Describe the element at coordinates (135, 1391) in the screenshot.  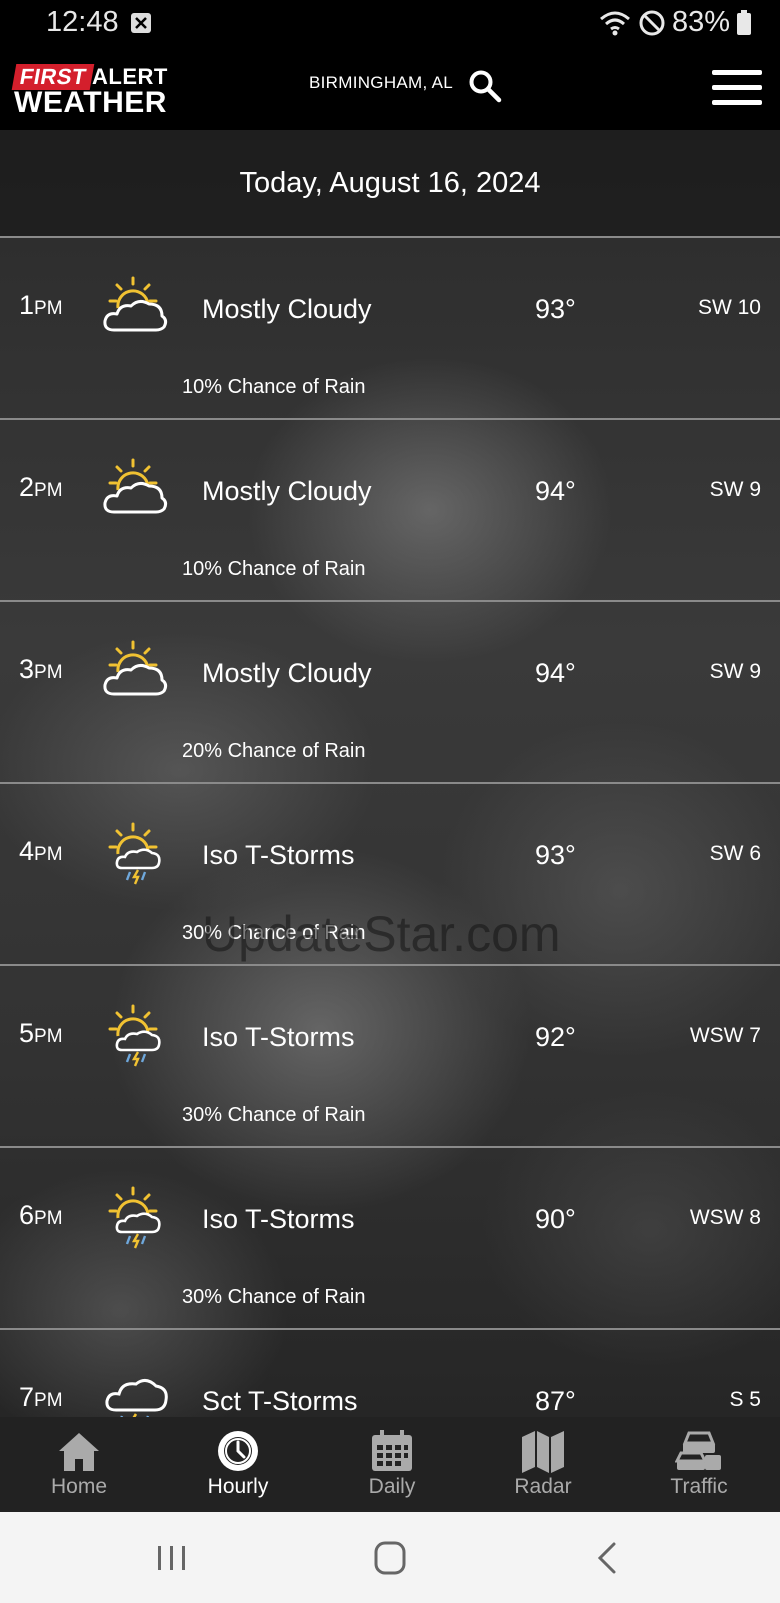
I see `thunderstorm-icon` at that location.